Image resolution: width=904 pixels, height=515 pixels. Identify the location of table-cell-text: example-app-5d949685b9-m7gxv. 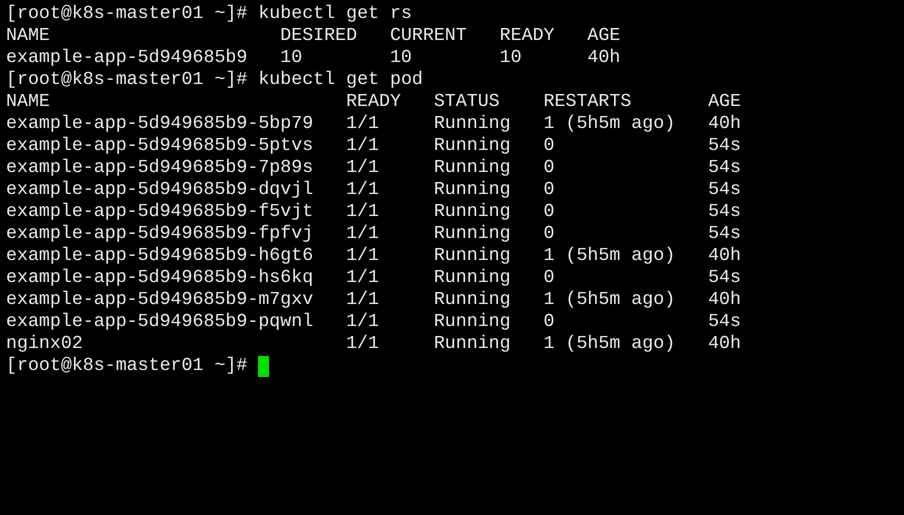
(160, 300).